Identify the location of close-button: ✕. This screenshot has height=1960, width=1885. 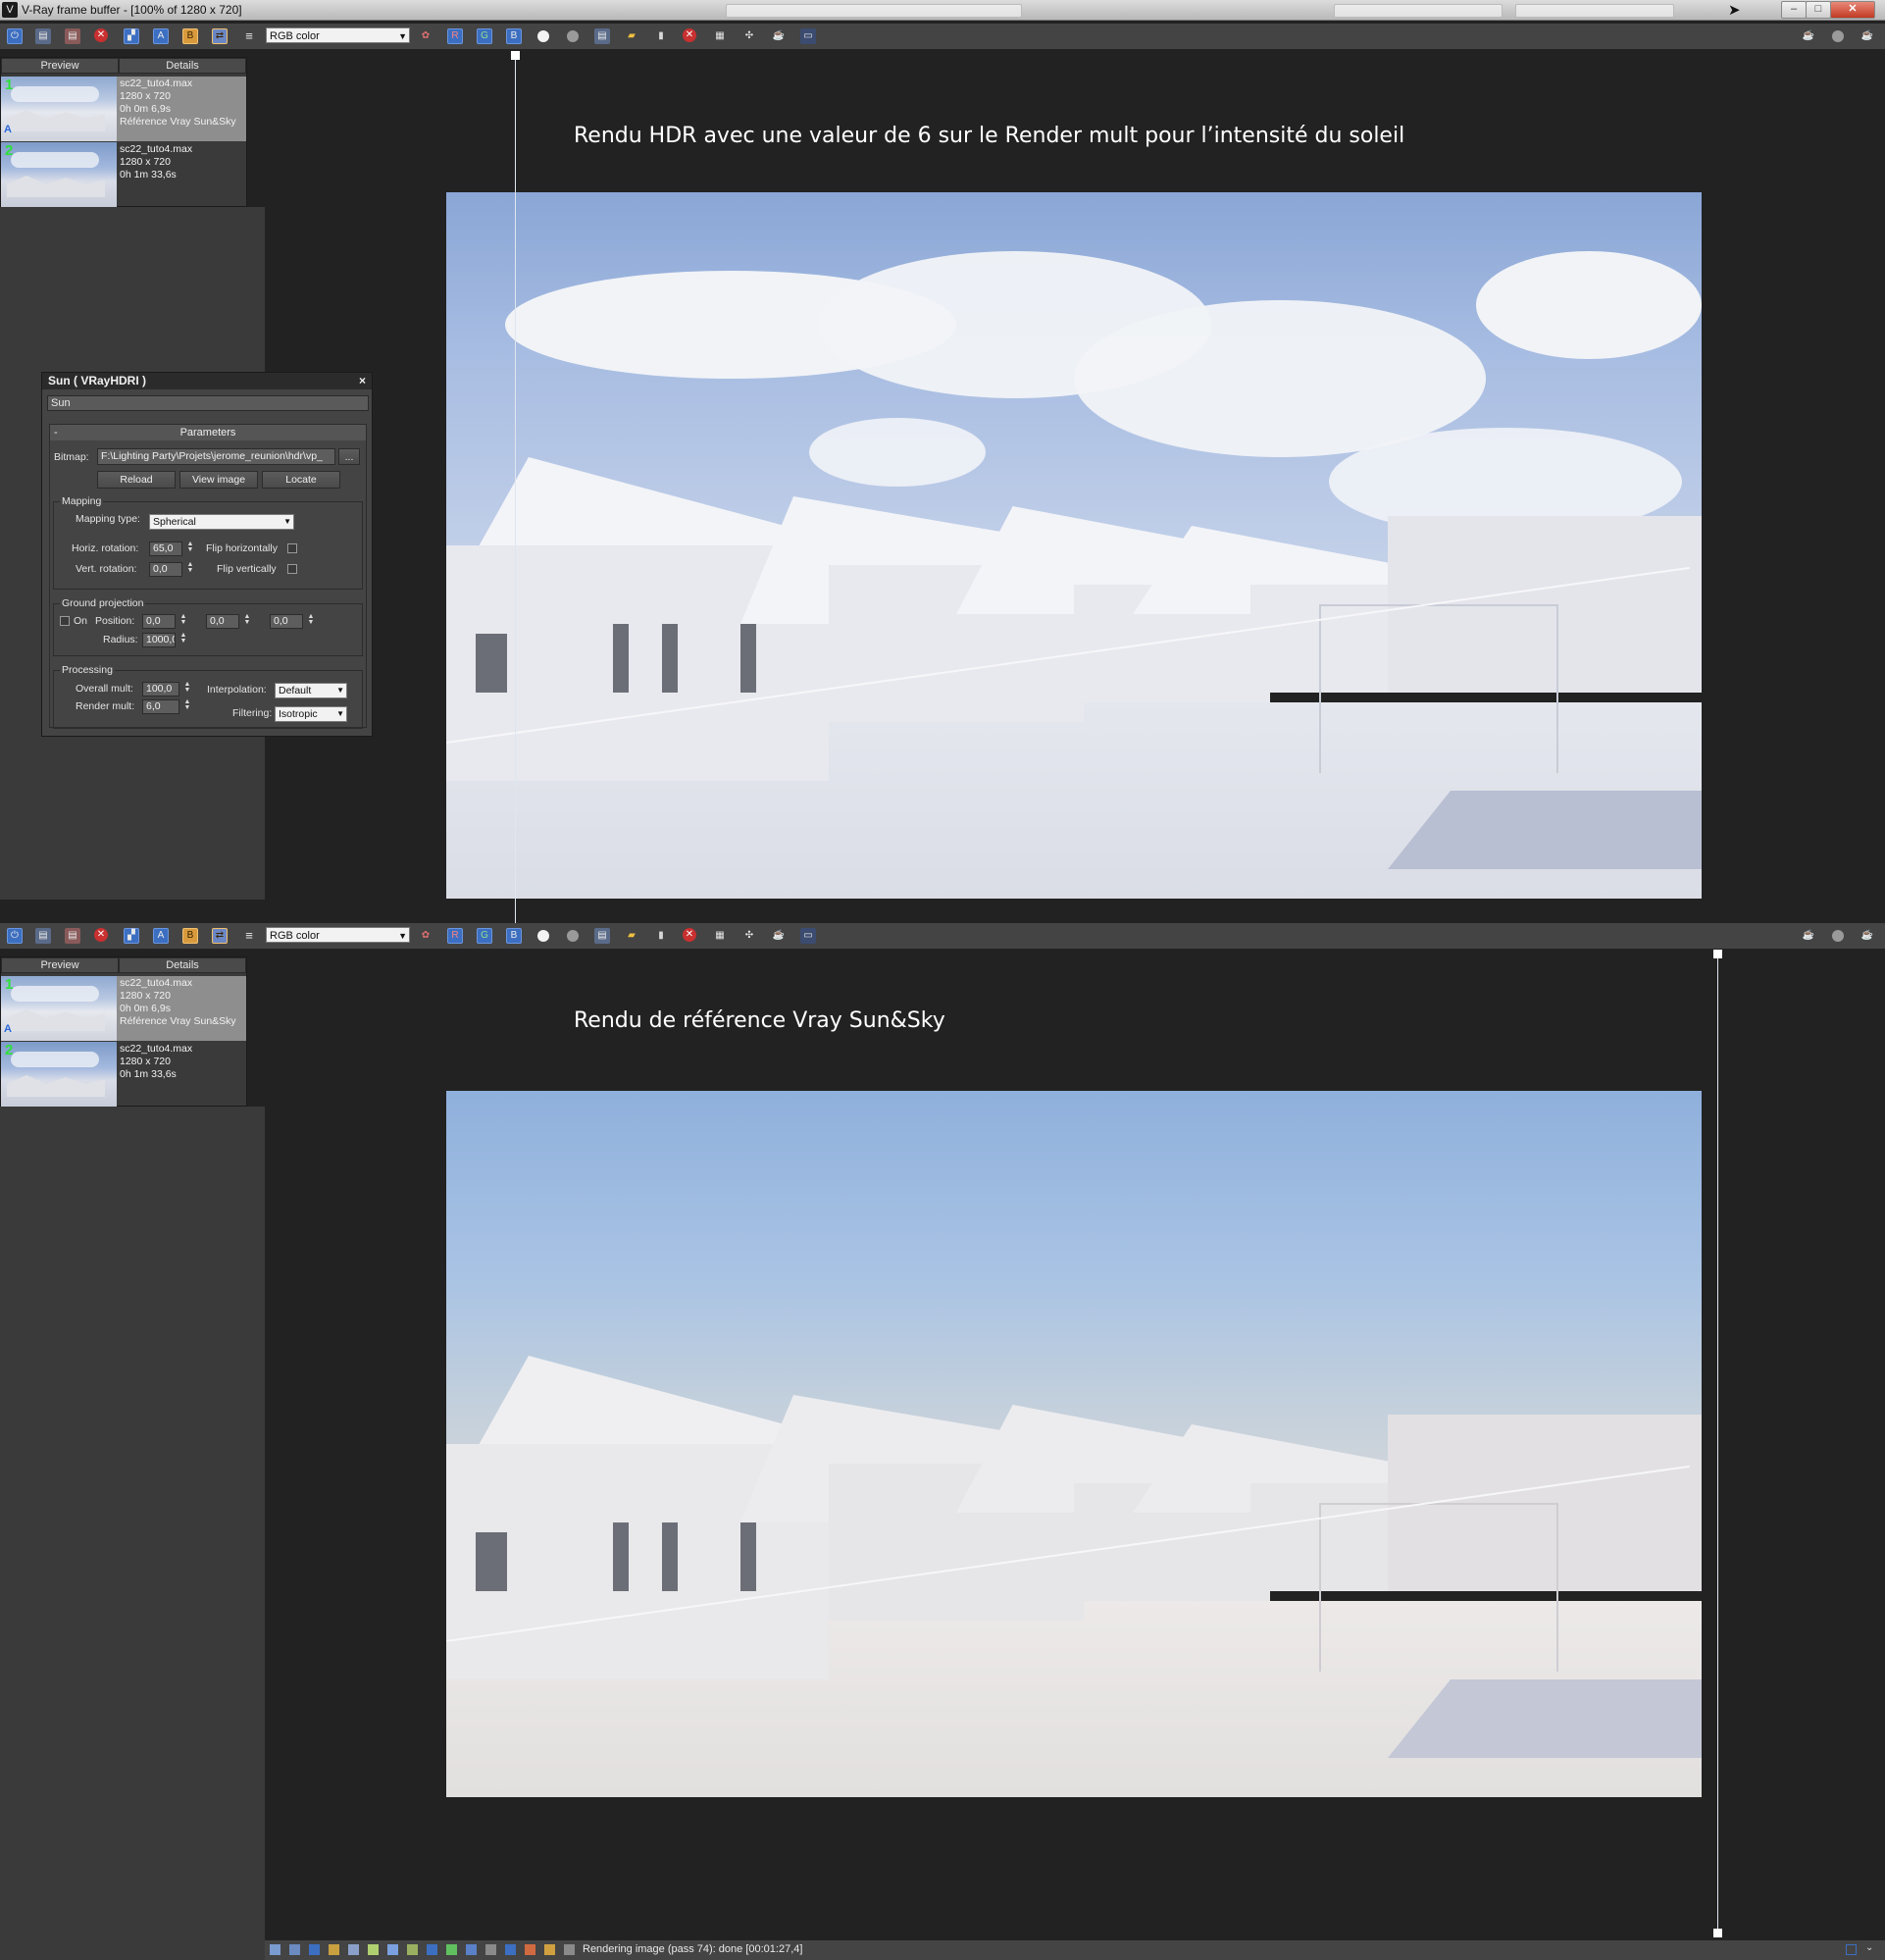
(1852, 10).